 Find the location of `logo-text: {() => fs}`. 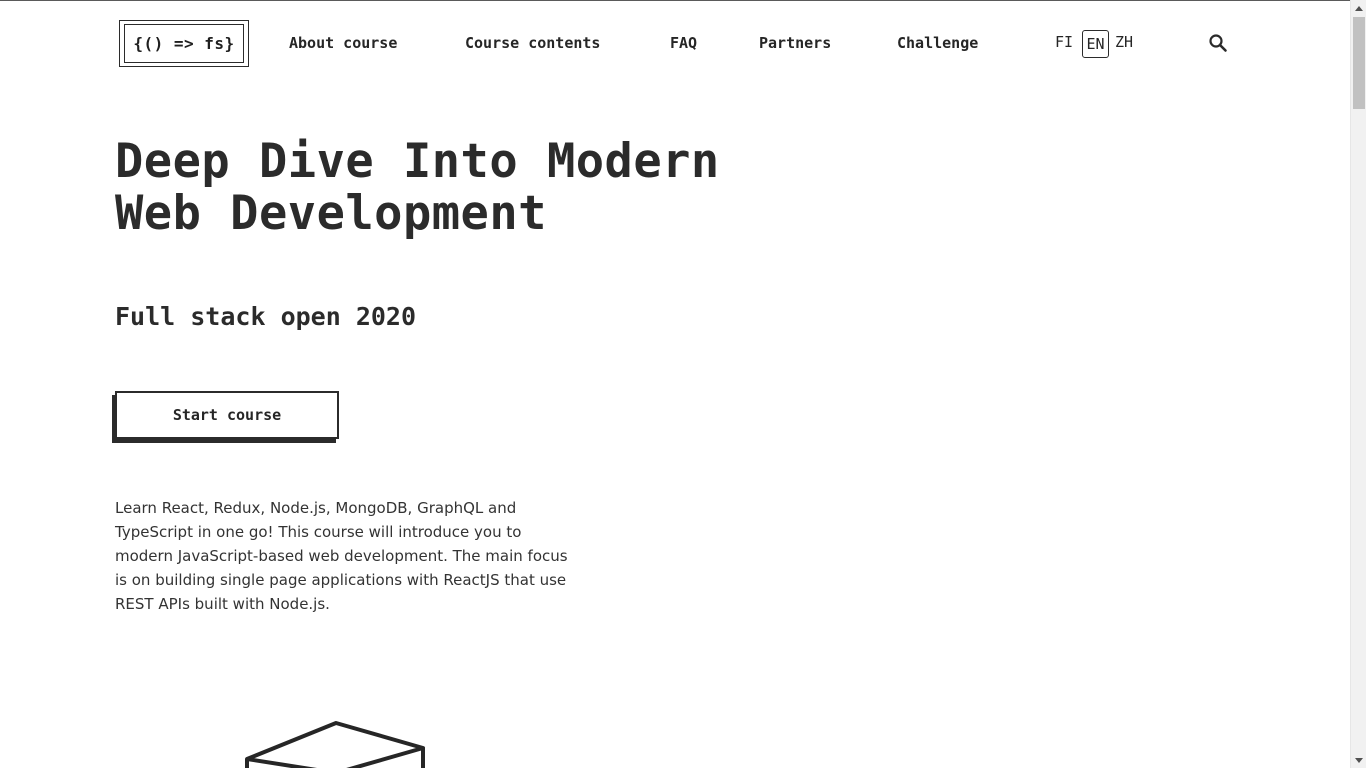

logo-text: {() => fs} is located at coordinates (184, 43).